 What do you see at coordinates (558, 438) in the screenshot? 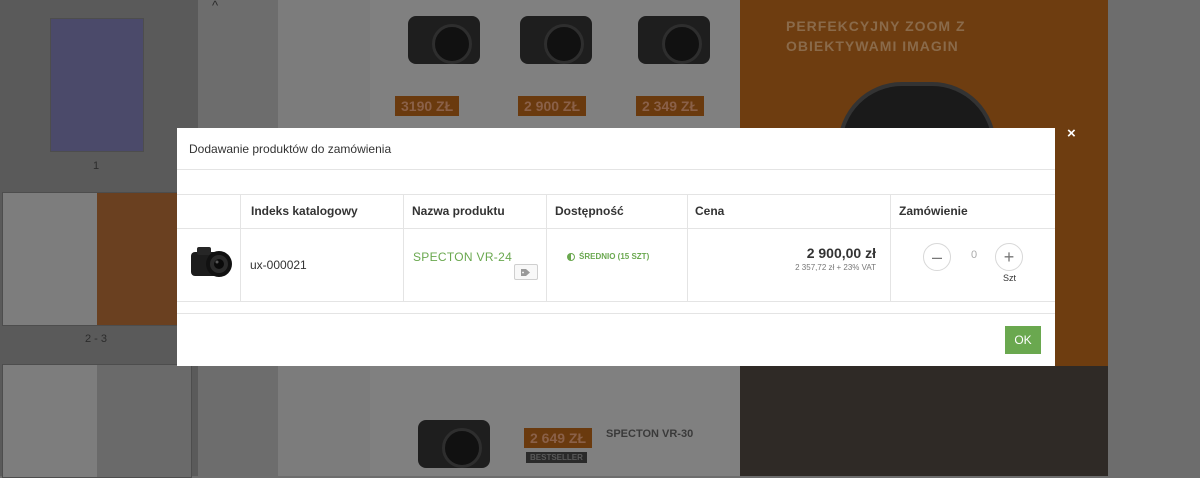
I see `price-tag: 2 649 ZŁ` at bounding box center [558, 438].